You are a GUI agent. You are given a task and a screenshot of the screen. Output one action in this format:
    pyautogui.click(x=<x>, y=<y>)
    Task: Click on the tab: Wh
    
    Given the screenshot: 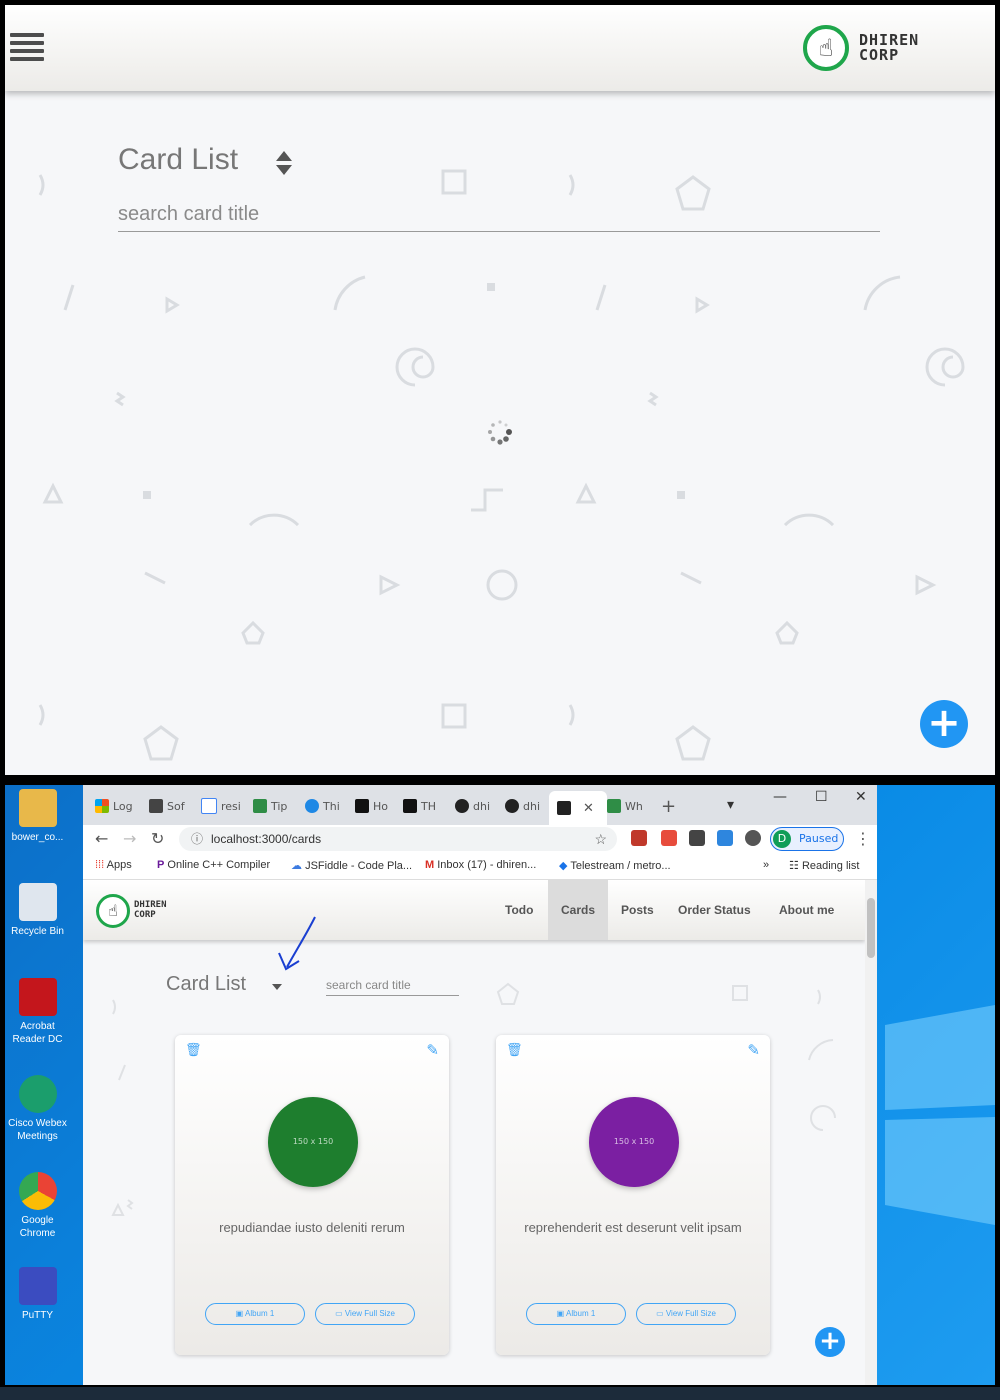 What is the action you would take?
    pyautogui.click(x=625, y=806)
    